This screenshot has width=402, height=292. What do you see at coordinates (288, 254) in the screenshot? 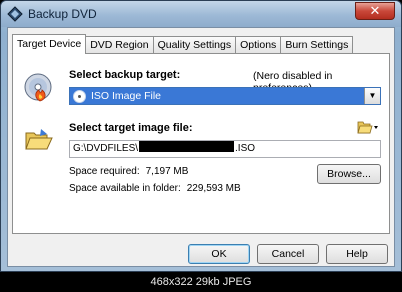
I see `cancel-button: Cancel` at bounding box center [288, 254].